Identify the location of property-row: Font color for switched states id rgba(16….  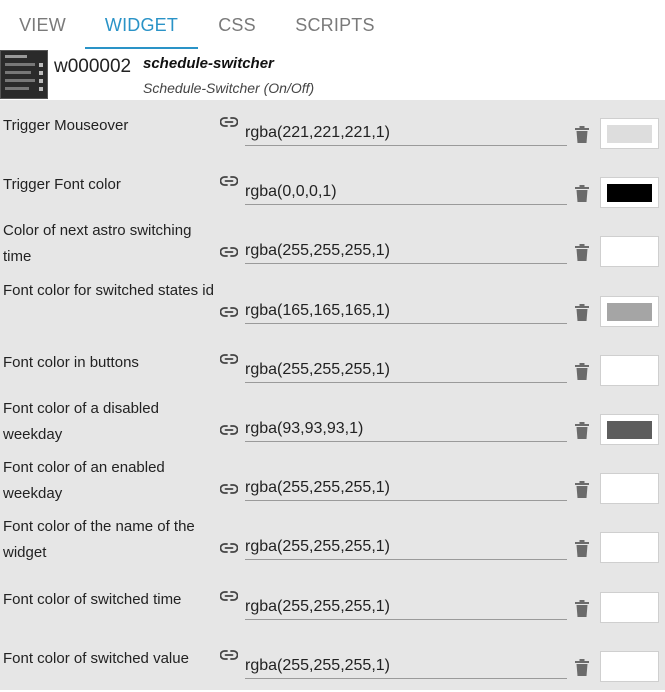
(332, 307).